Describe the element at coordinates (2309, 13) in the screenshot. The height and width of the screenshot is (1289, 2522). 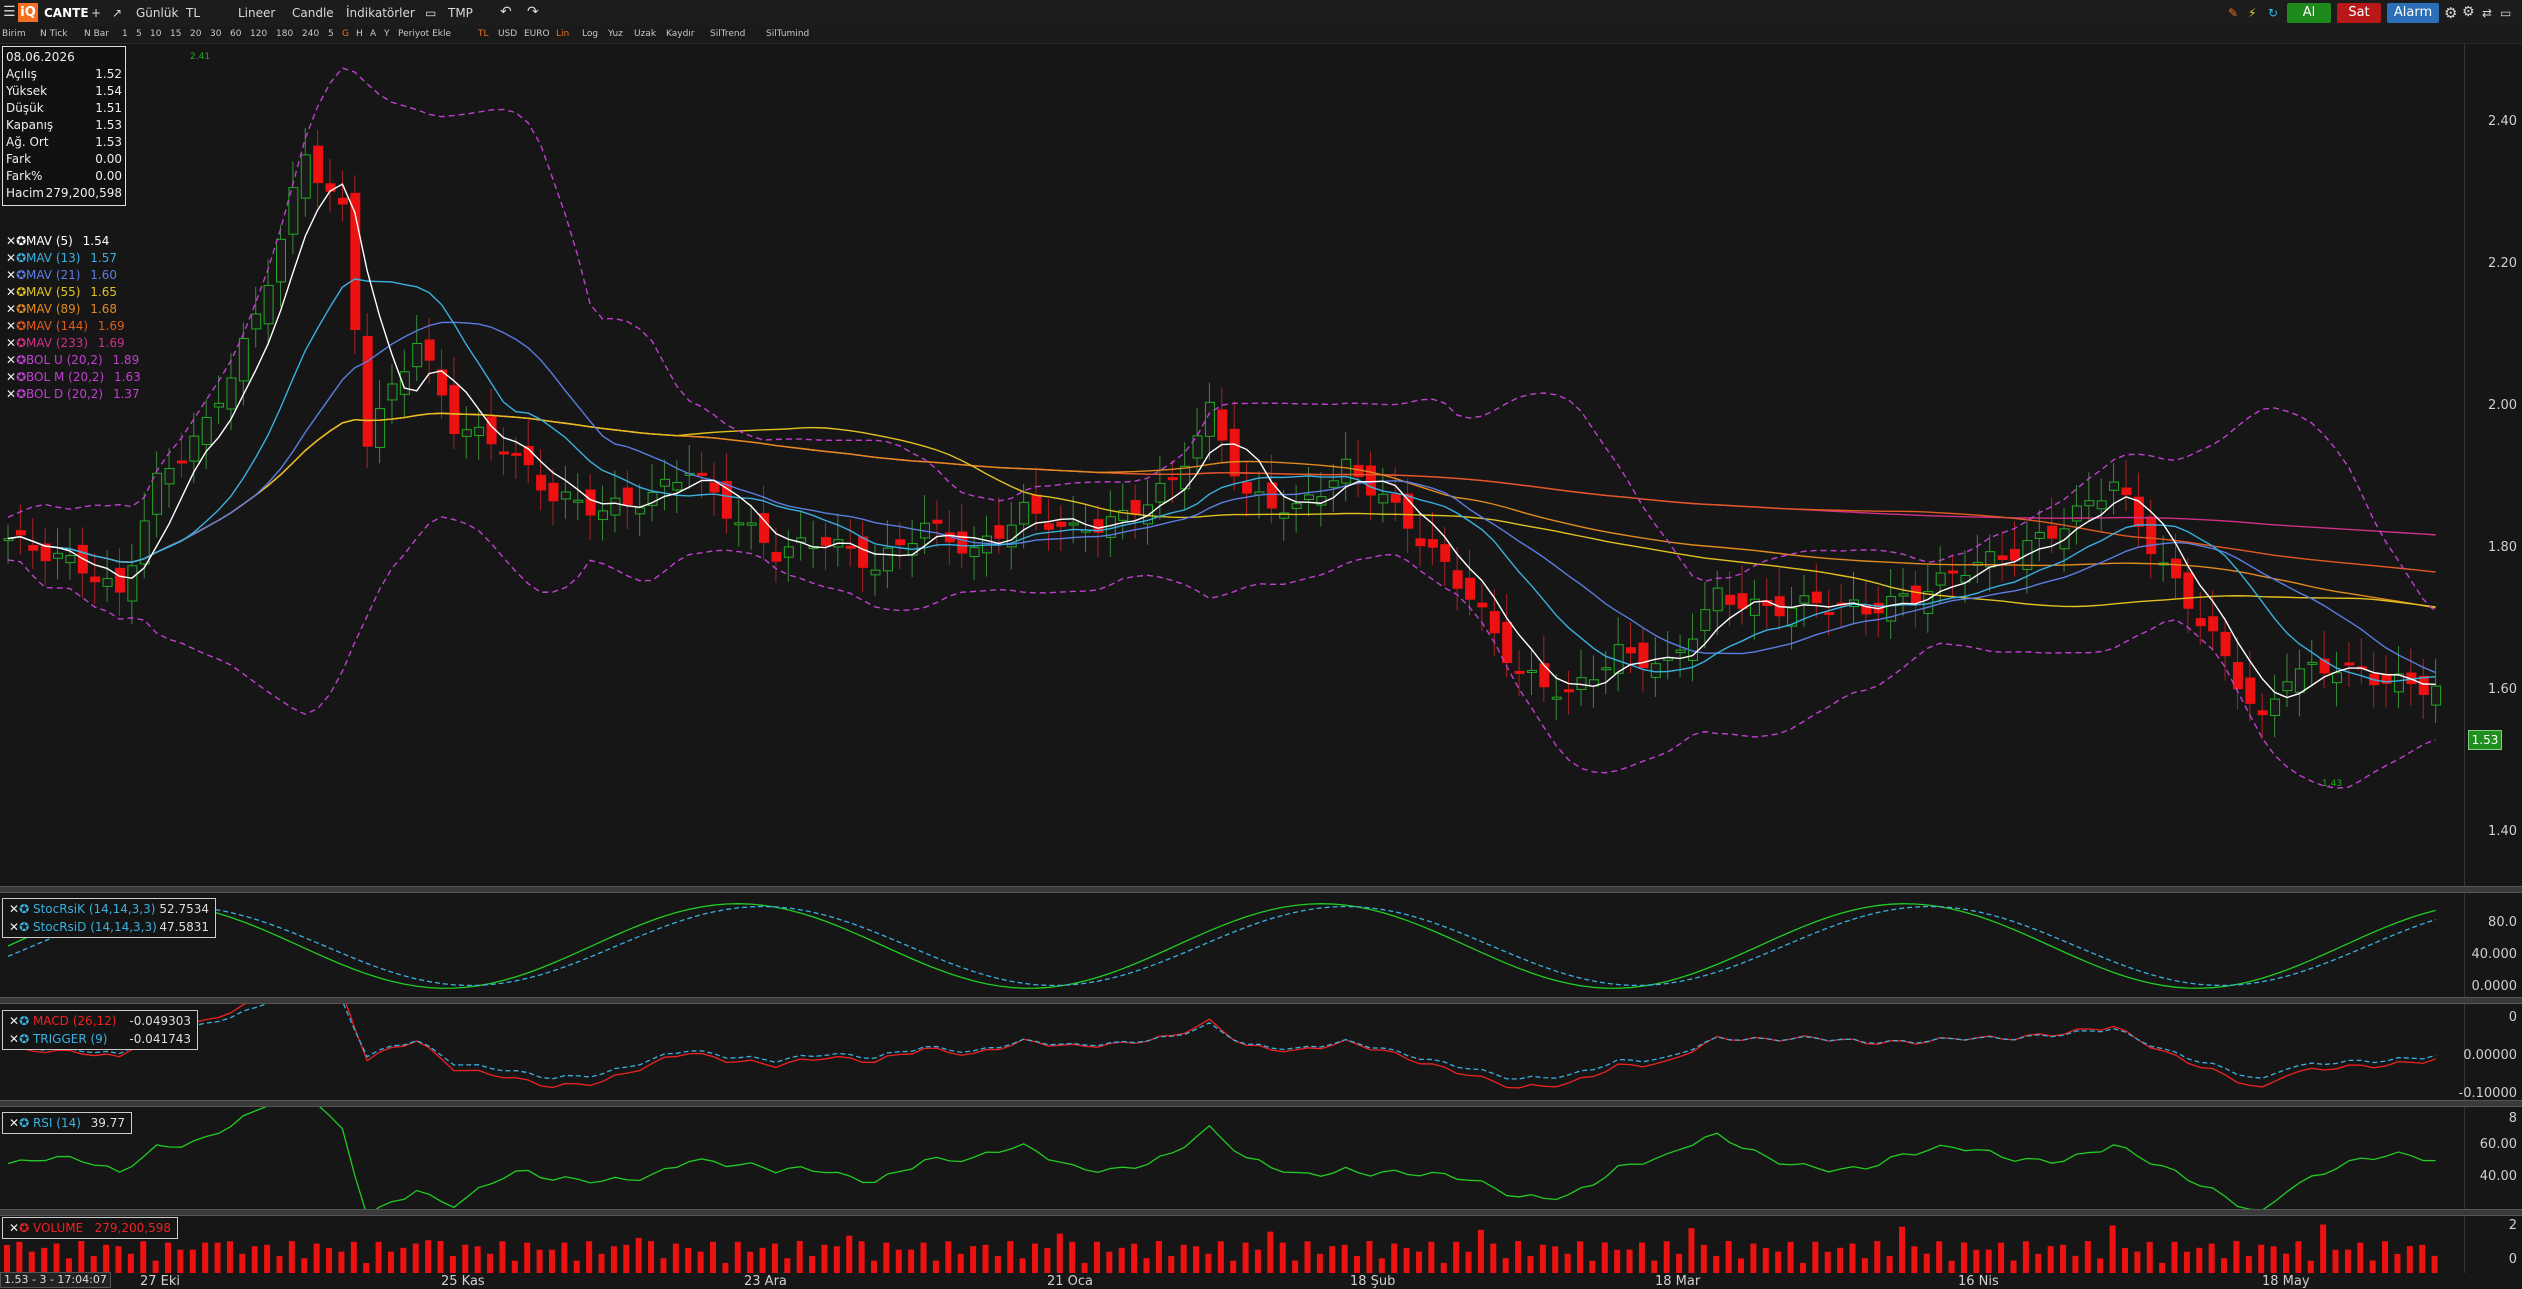
I see `buy-button: Al` at that location.